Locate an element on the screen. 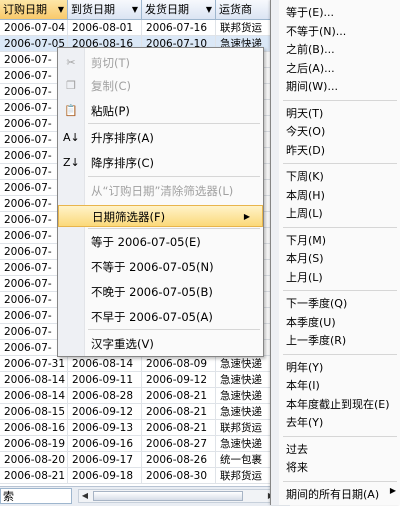 The image size is (400, 506). column-header-row: 订购日期 ▼ 到货日期 ▼ 发货日期 ▼ 运货商 is located at coordinates (145, 10).